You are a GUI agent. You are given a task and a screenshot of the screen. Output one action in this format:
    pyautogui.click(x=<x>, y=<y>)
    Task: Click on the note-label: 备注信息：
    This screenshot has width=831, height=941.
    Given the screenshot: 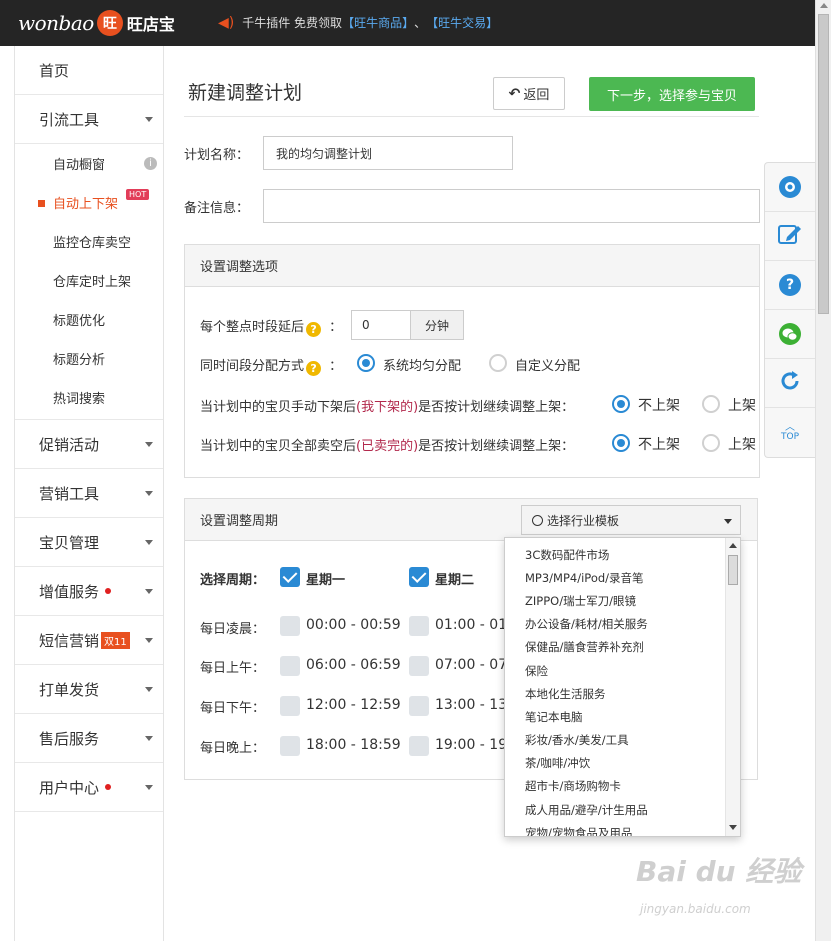 What is the action you would take?
    pyautogui.click(x=217, y=208)
    